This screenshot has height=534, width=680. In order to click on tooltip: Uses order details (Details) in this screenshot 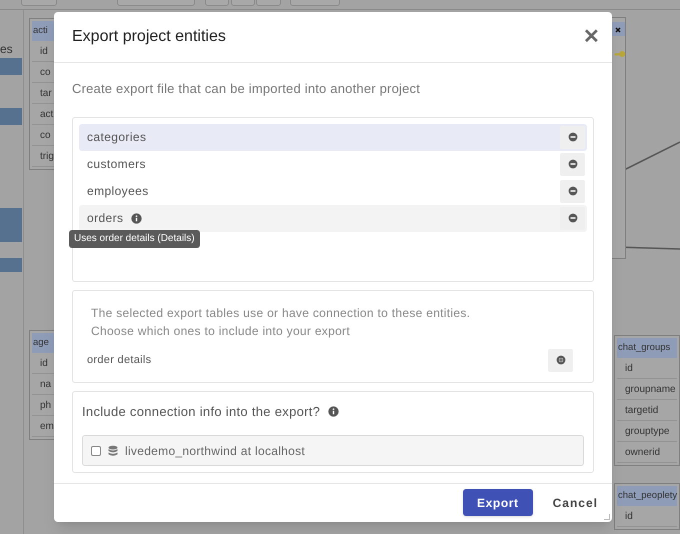, I will do `click(134, 239)`.